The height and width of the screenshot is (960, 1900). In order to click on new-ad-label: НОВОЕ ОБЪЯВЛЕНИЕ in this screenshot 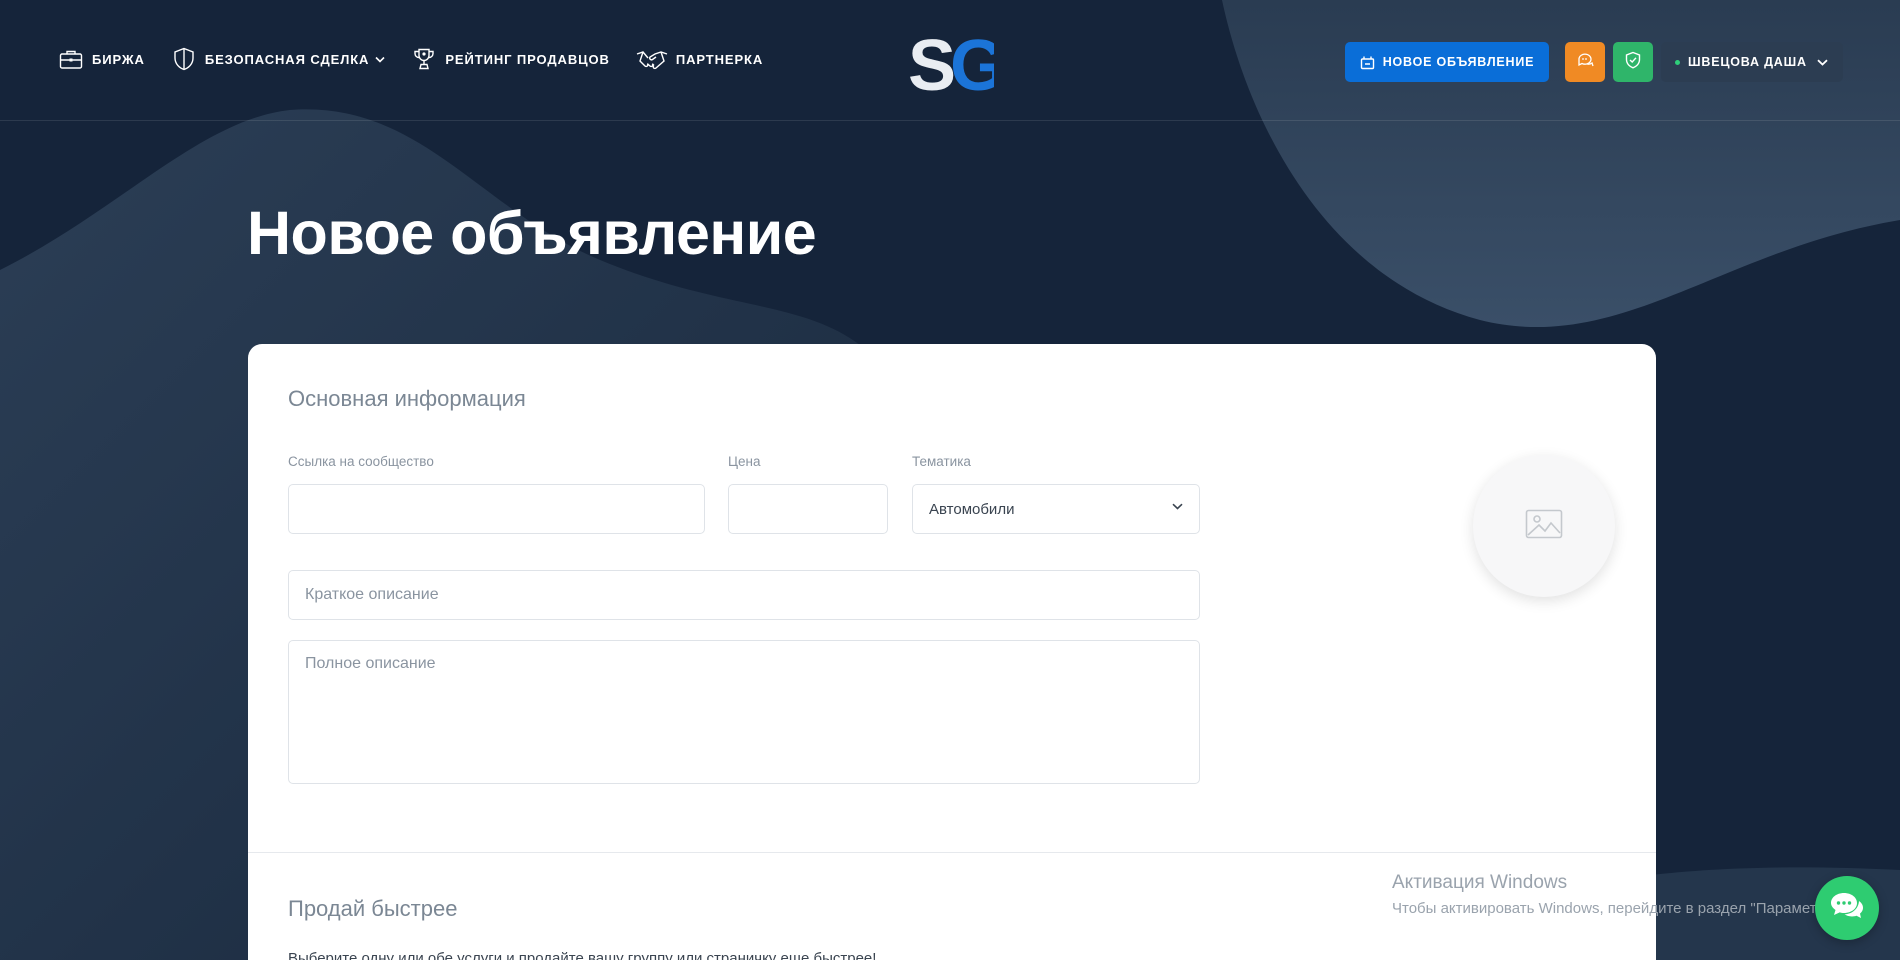, I will do `click(1458, 62)`.